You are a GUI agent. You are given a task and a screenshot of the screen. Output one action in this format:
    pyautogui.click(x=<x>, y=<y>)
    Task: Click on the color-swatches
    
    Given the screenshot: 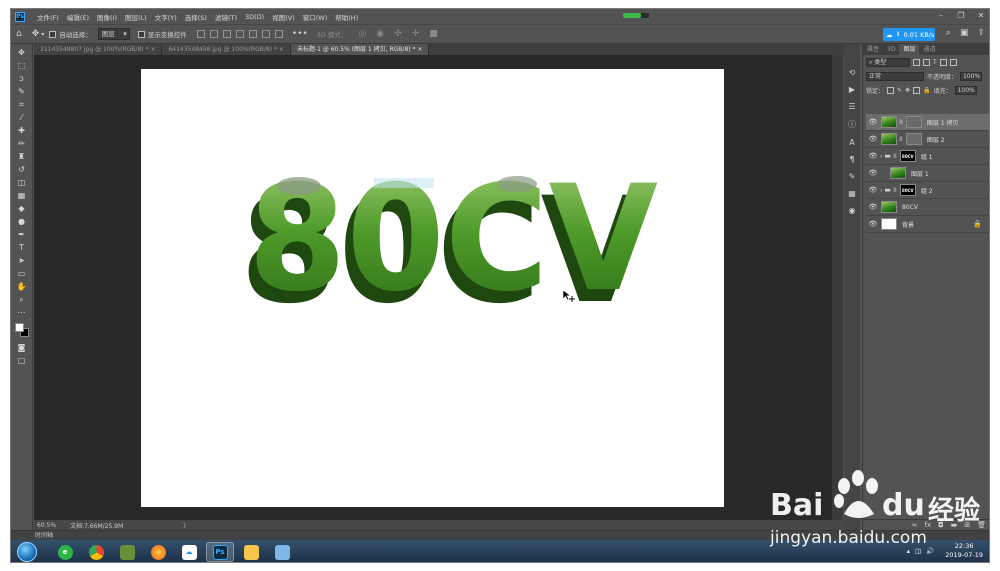 What is the action you would take?
    pyautogui.click(x=21, y=330)
    